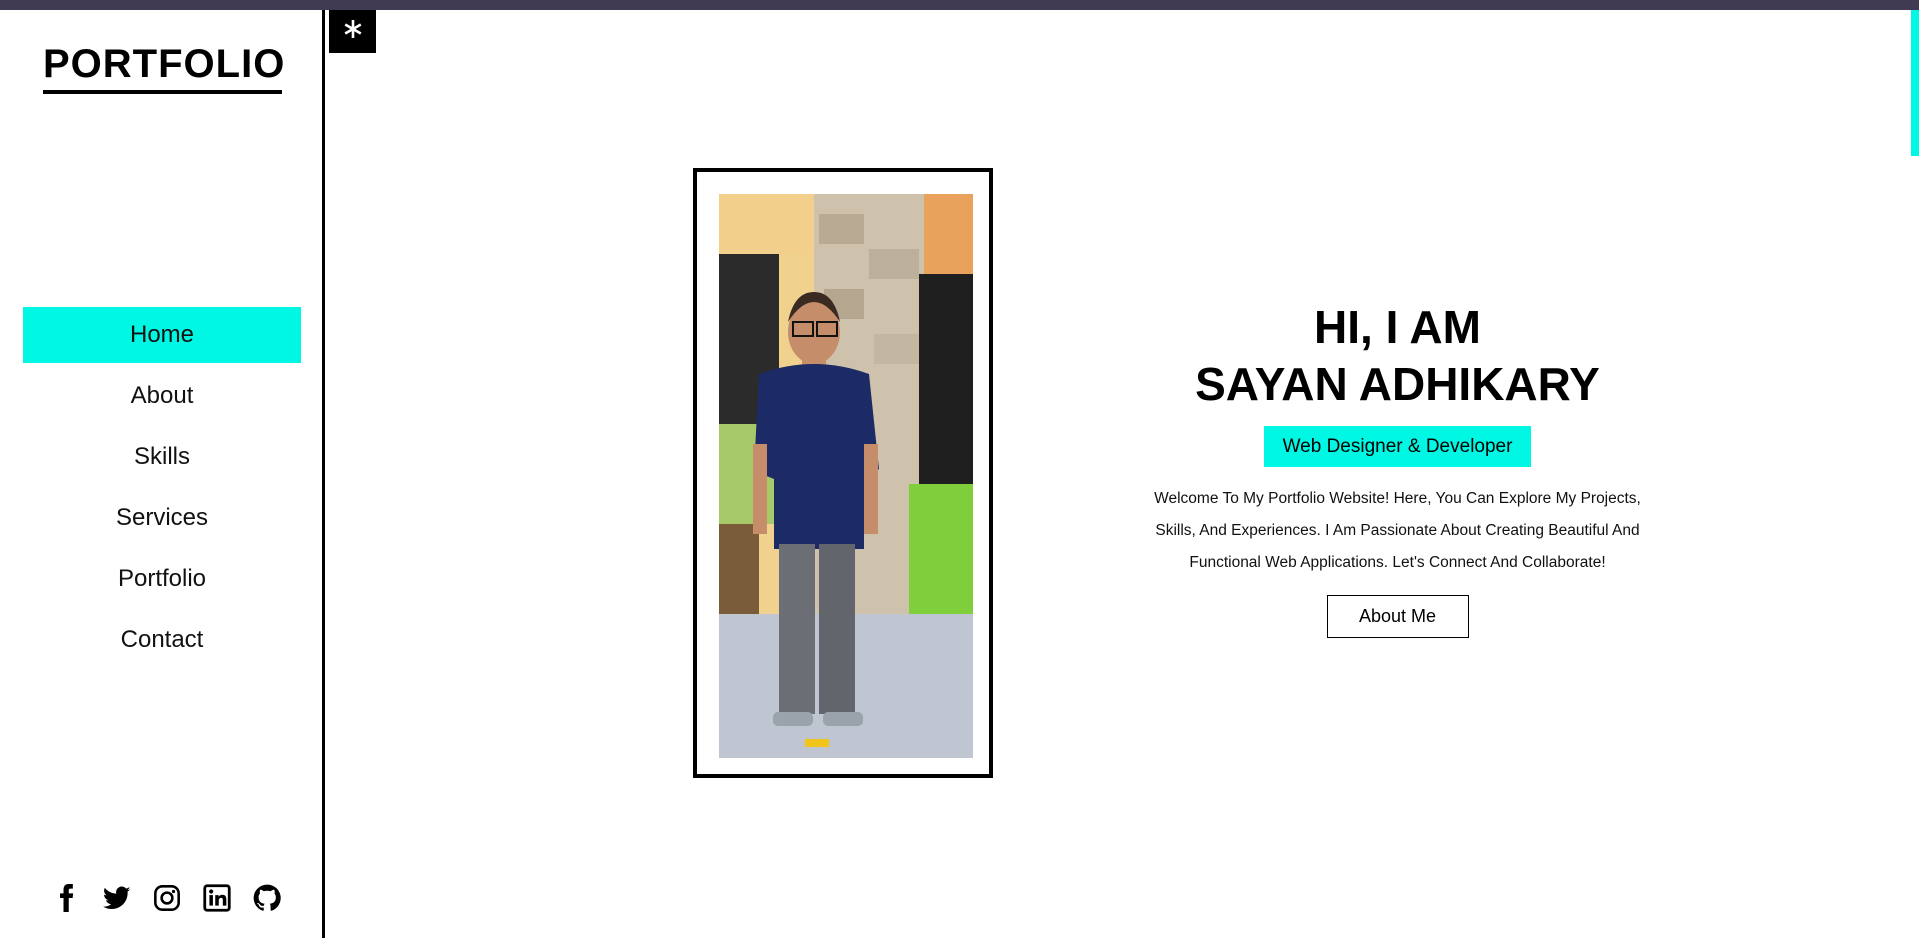 This screenshot has width=1919, height=938. Describe the element at coordinates (959, 5) in the screenshot. I see `top-bar` at that location.